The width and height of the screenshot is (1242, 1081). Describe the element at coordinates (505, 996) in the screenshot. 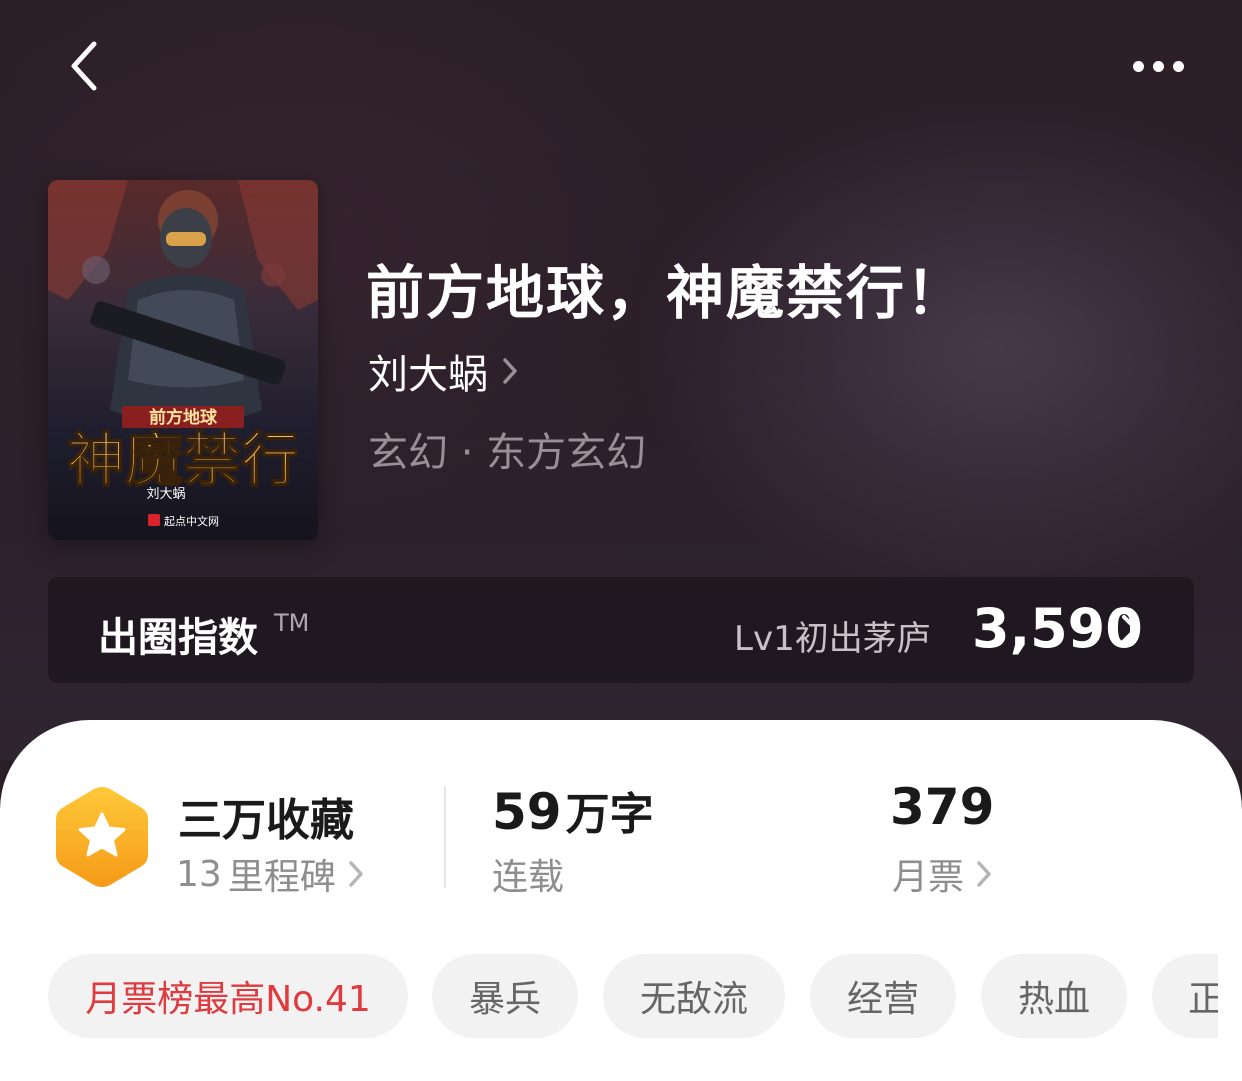

I see `tag-item: 暴兵` at that location.